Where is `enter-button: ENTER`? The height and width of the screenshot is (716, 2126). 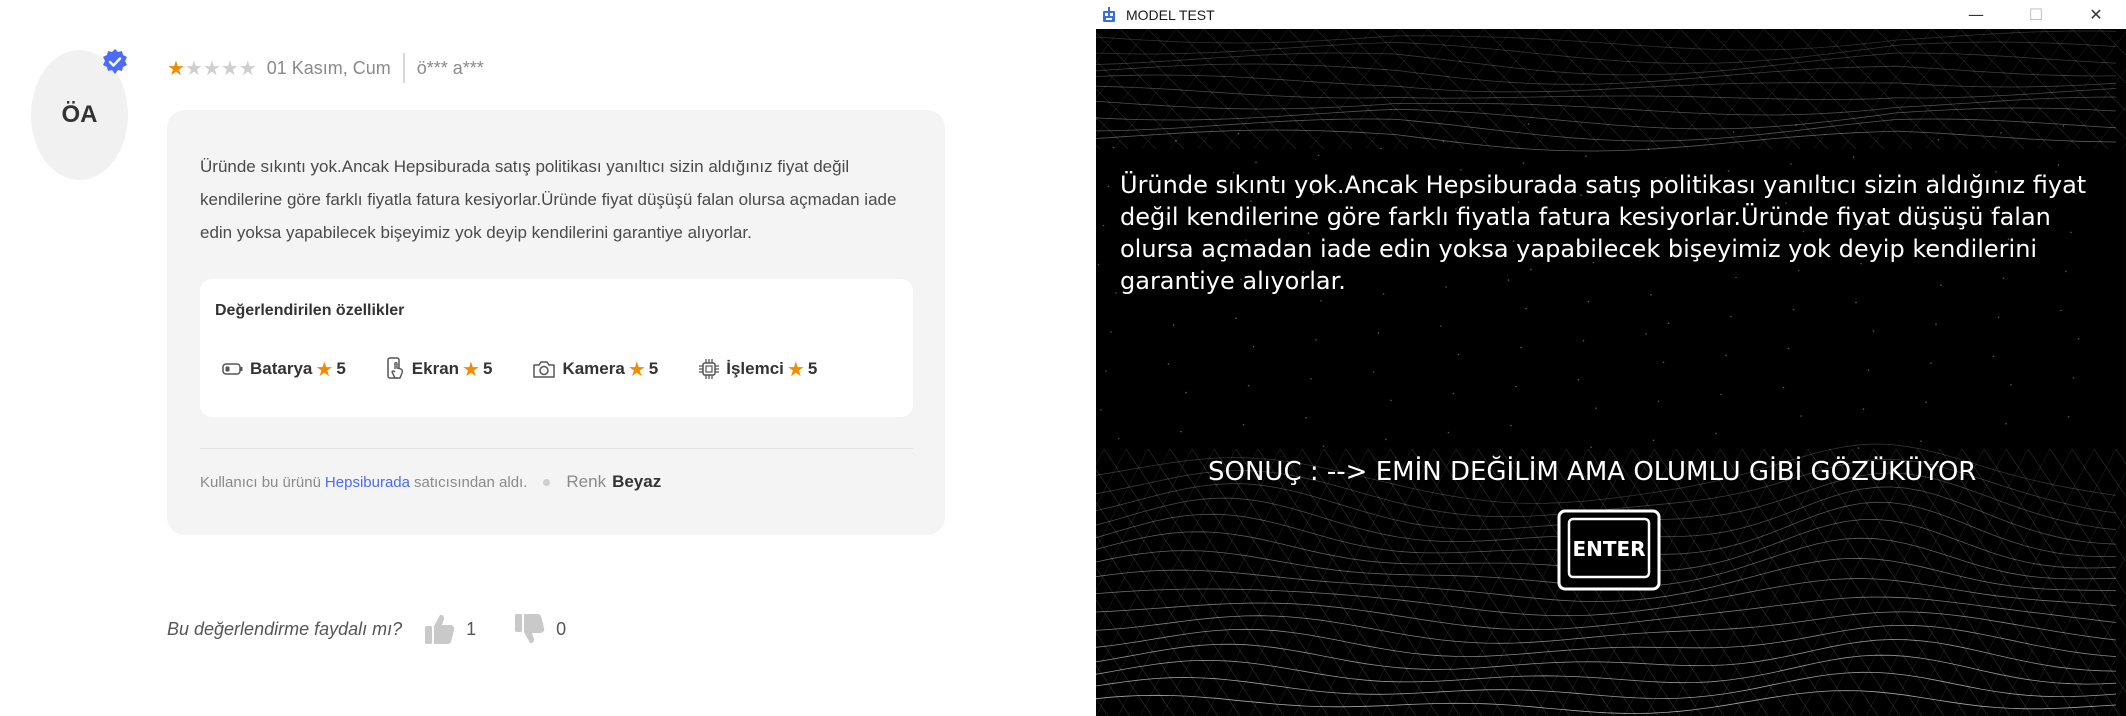
enter-button: ENTER is located at coordinates (1609, 550).